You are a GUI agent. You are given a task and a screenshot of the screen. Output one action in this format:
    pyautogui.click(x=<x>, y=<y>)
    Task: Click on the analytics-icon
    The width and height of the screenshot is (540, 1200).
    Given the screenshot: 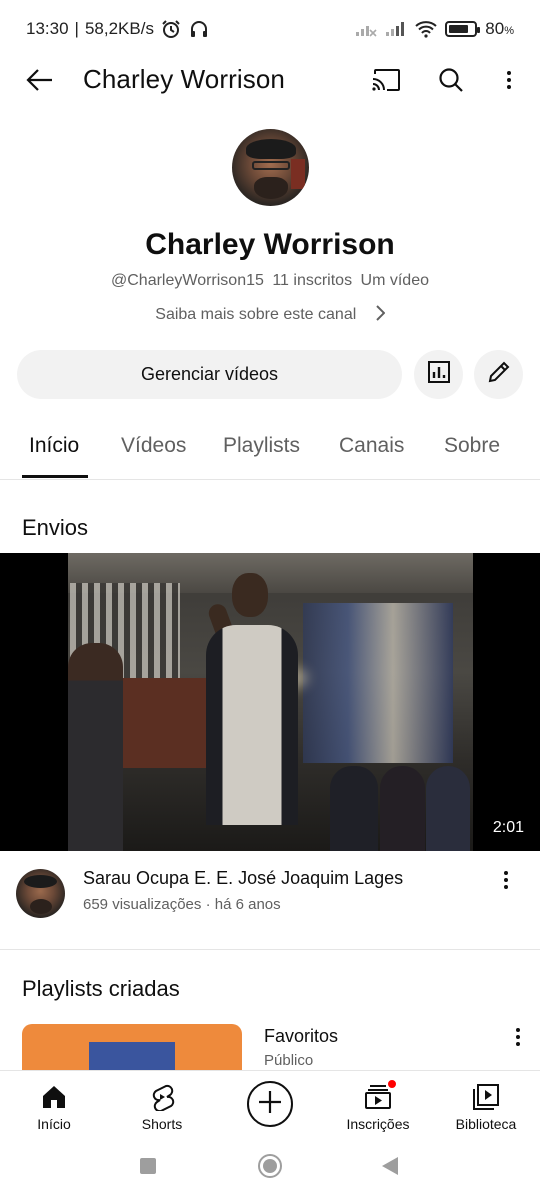 What is the action you would take?
    pyautogui.click(x=439, y=374)
    